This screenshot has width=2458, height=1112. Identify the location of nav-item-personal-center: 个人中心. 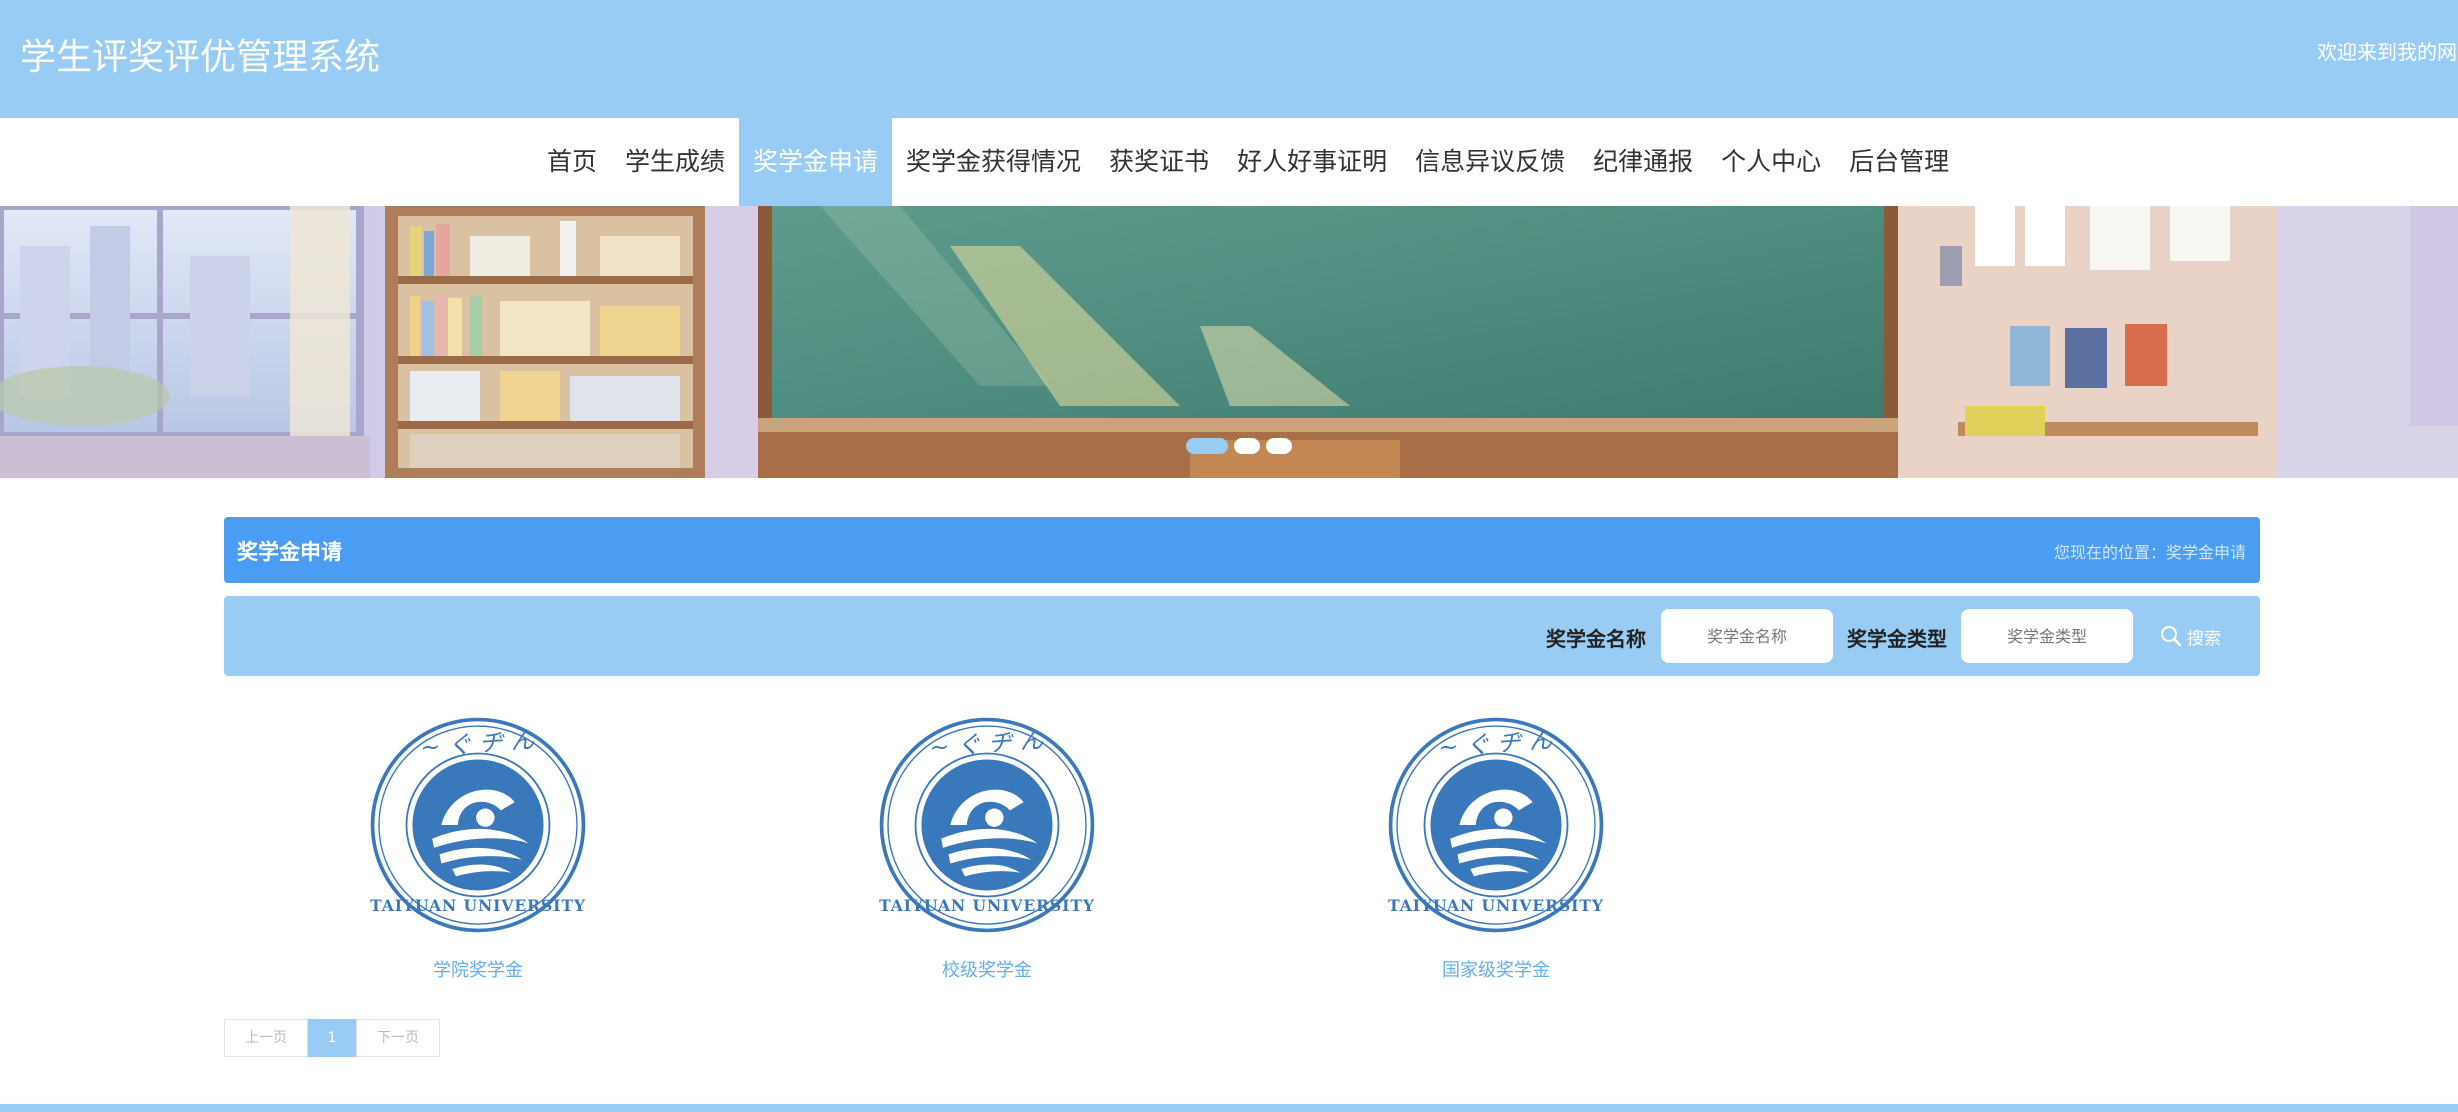
(1771, 162).